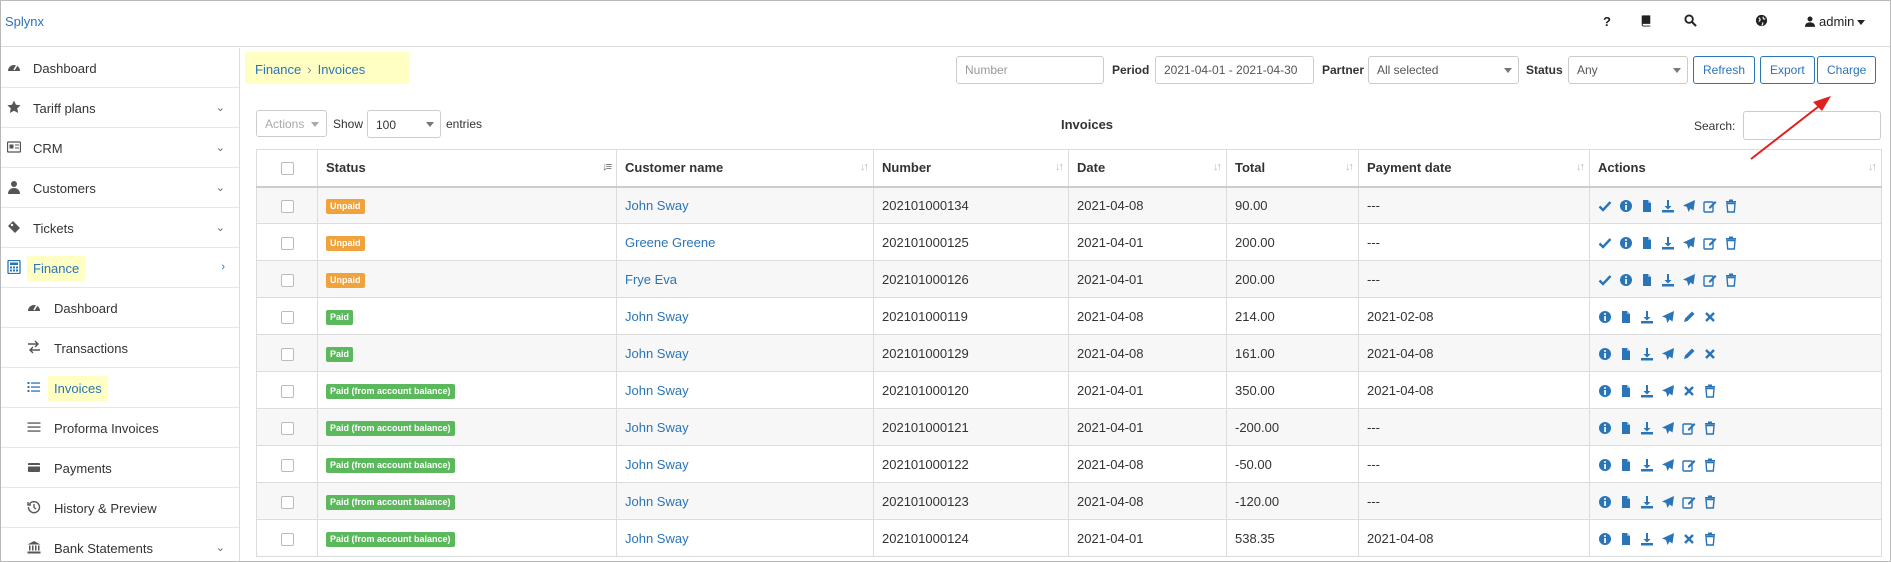  I want to click on column-header-actions: Actions ↓↑, so click(1735, 168).